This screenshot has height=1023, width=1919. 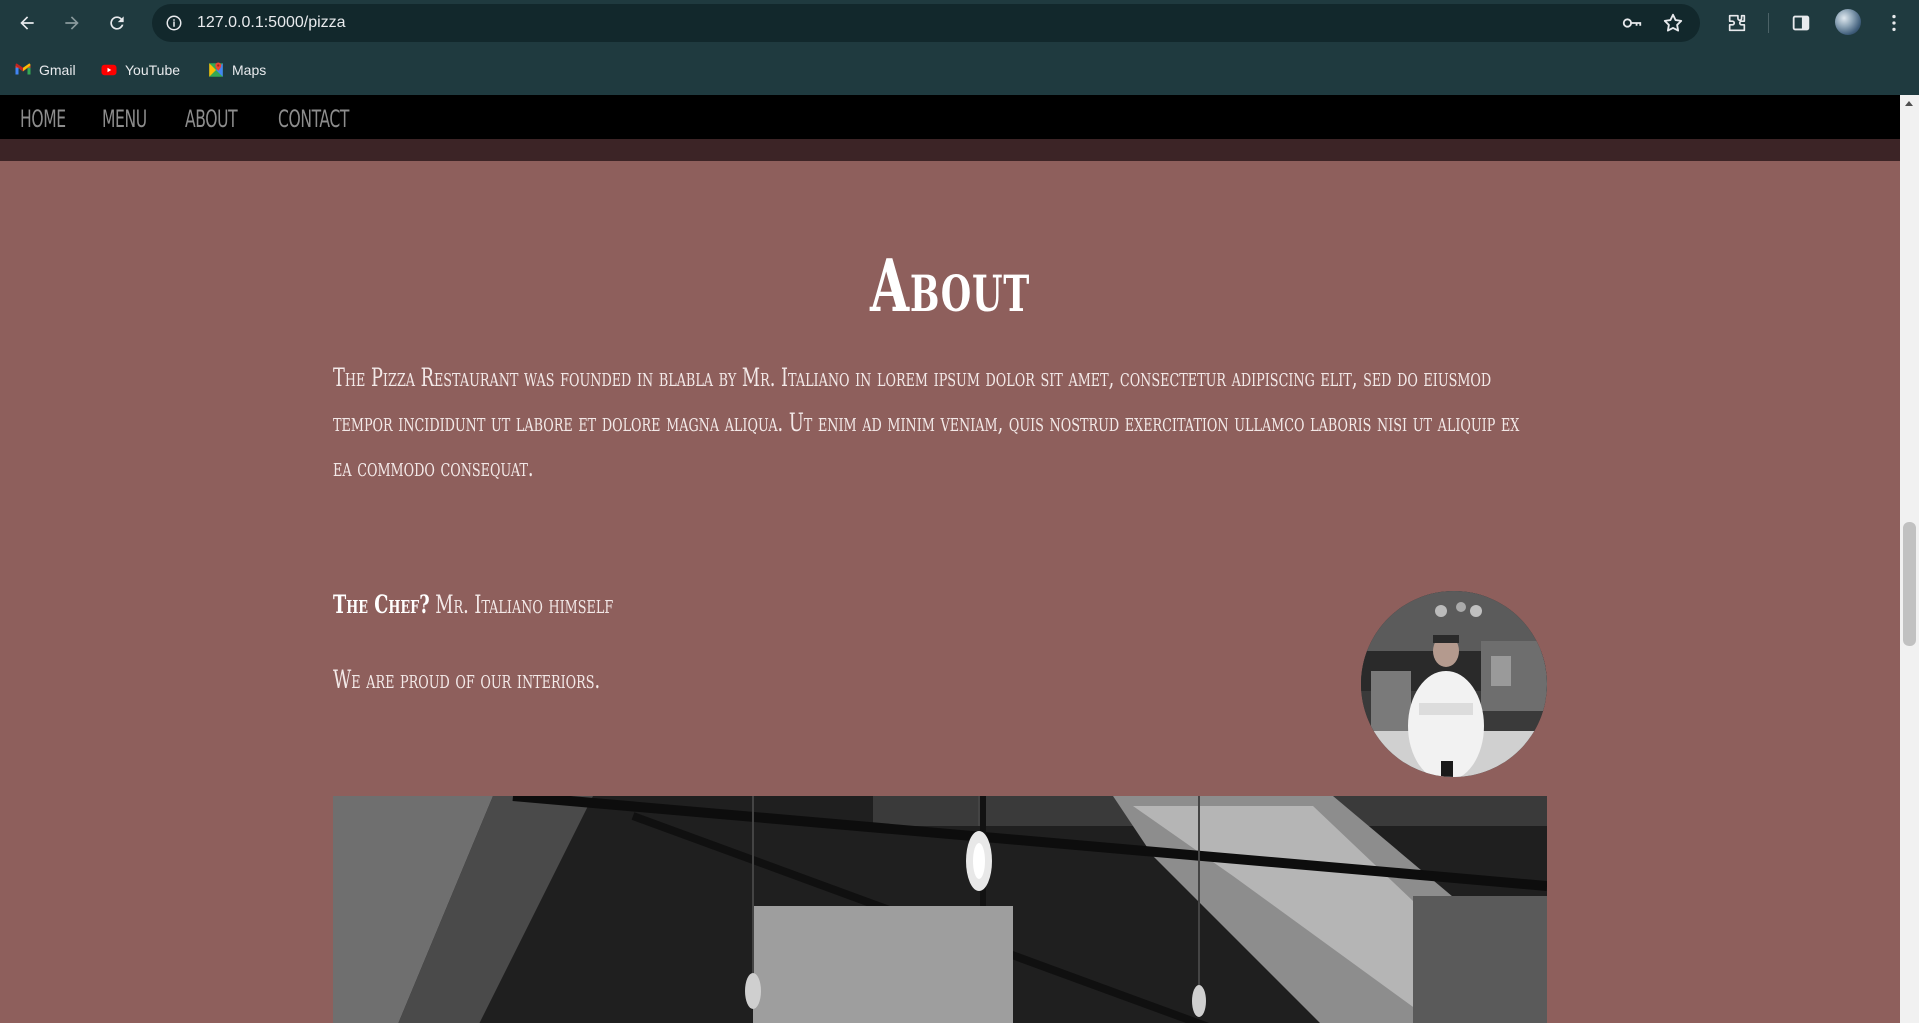 What do you see at coordinates (1909, 103) in the screenshot?
I see `scroll-up-arrow-icon` at bounding box center [1909, 103].